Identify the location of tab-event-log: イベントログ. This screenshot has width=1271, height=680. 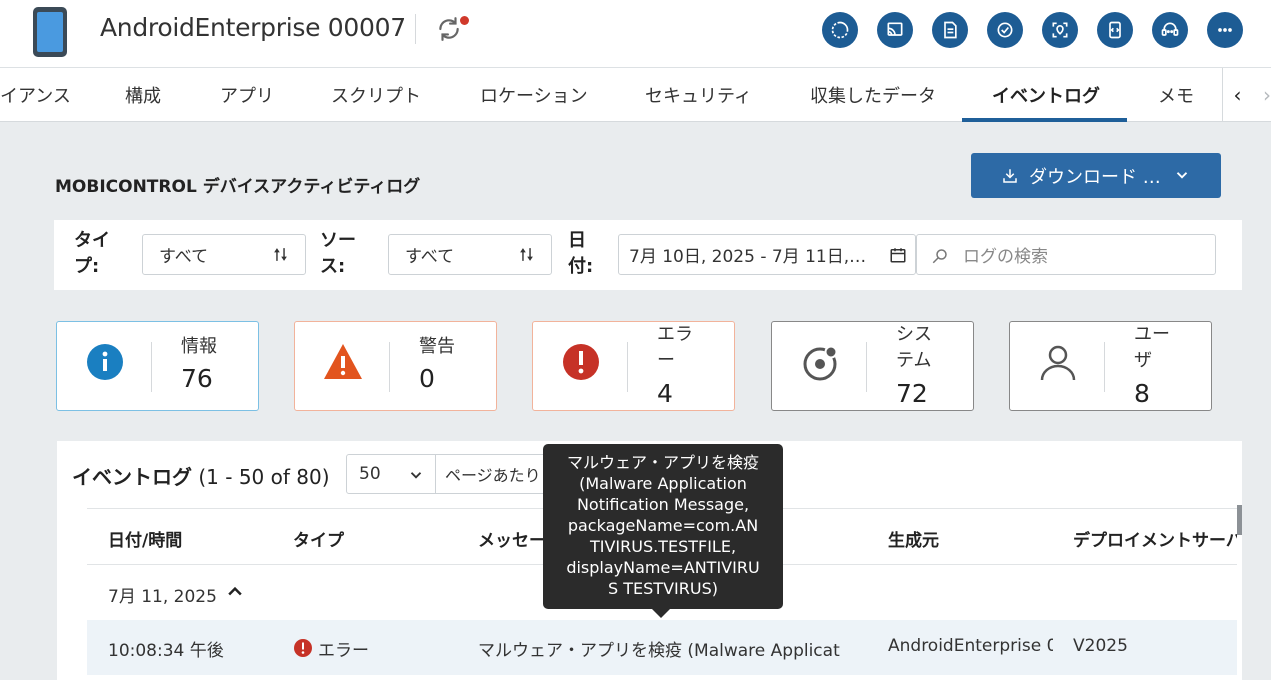
(1046, 95).